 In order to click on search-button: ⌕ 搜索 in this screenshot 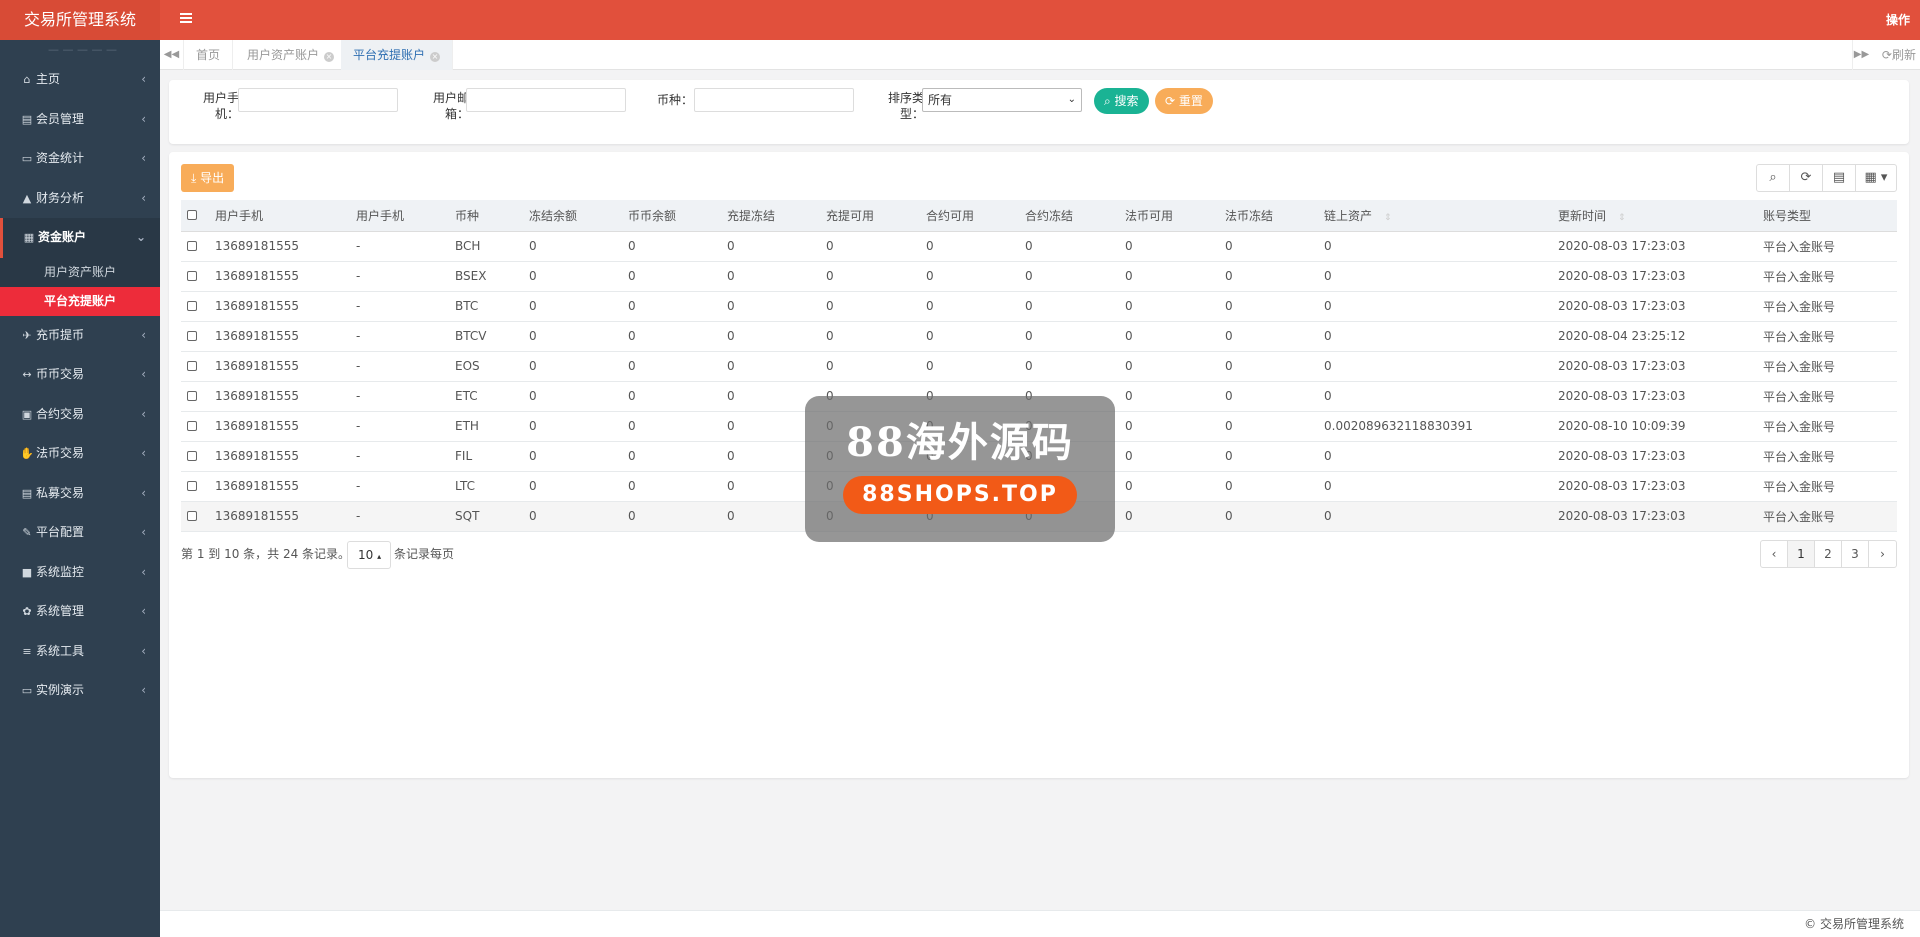, I will do `click(1121, 101)`.